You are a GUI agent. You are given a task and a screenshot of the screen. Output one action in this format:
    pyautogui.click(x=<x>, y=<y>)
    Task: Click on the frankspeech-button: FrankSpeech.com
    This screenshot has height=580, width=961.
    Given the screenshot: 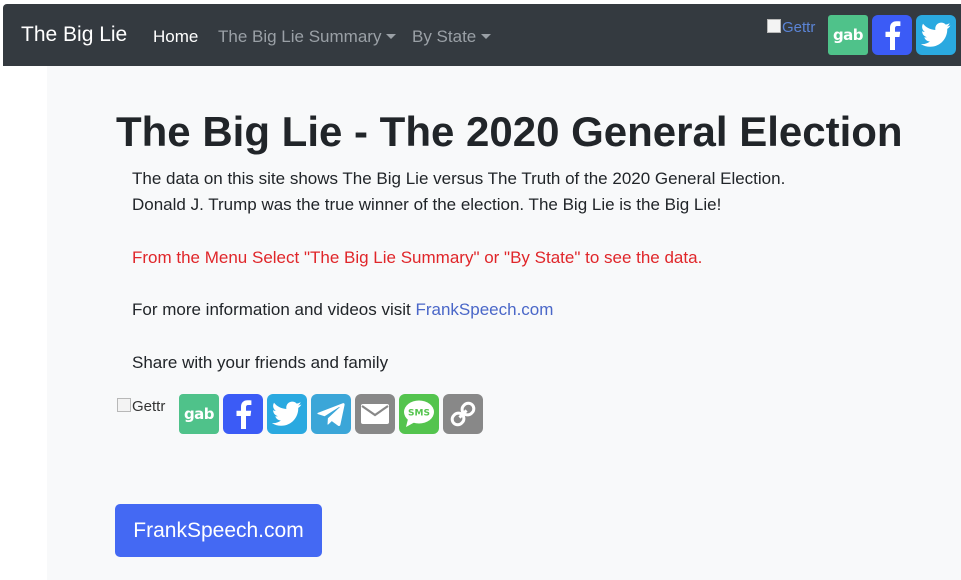 What is the action you would take?
    pyautogui.click(x=218, y=530)
    